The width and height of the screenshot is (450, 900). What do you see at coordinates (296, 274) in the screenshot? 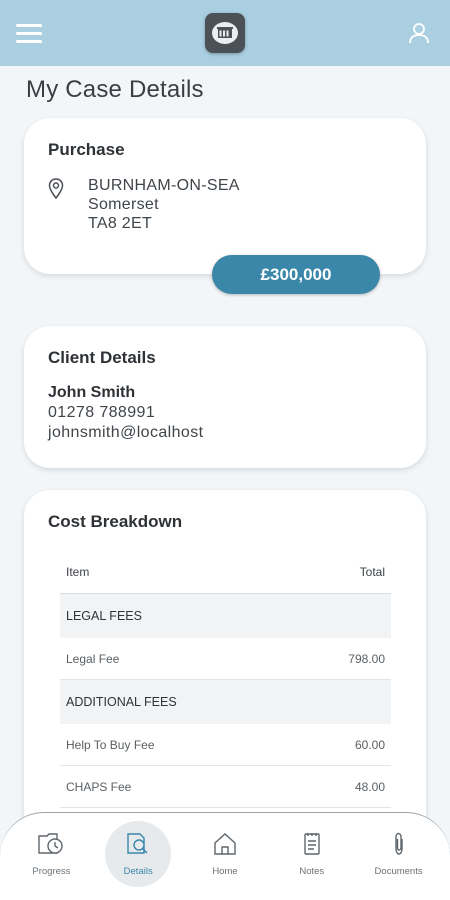
I see `purchase-price-badge: £300,000` at bounding box center [296, 274].